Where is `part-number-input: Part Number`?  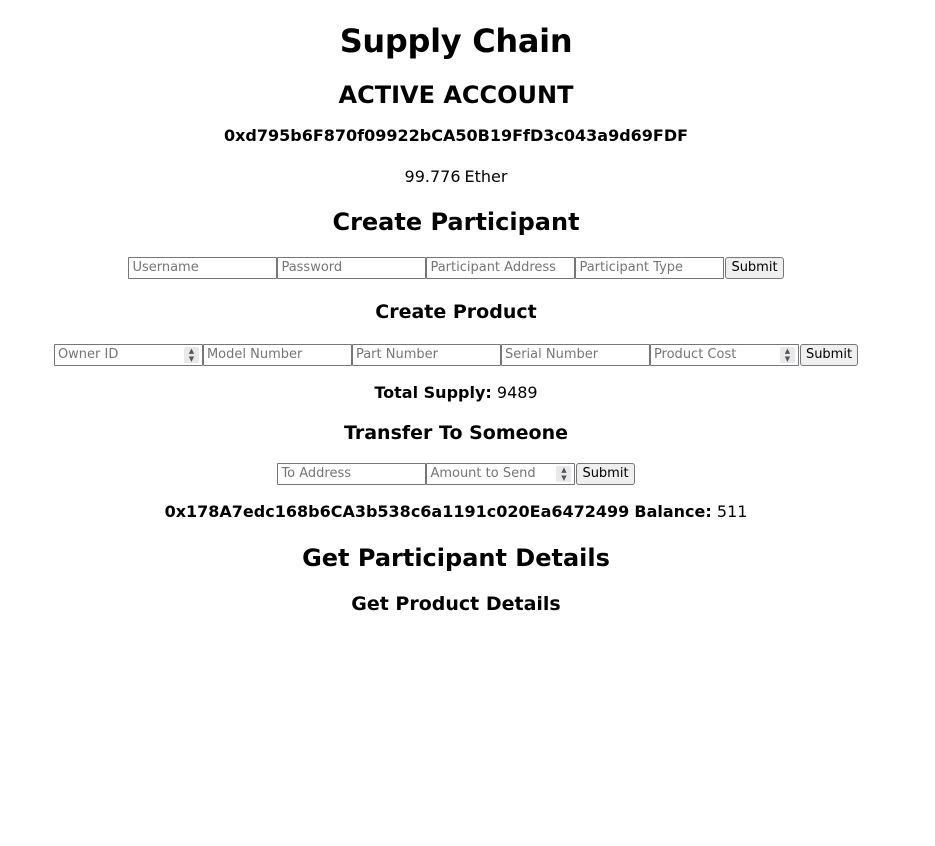
part-number-input: Part Number is located at coordinates (426, 355).